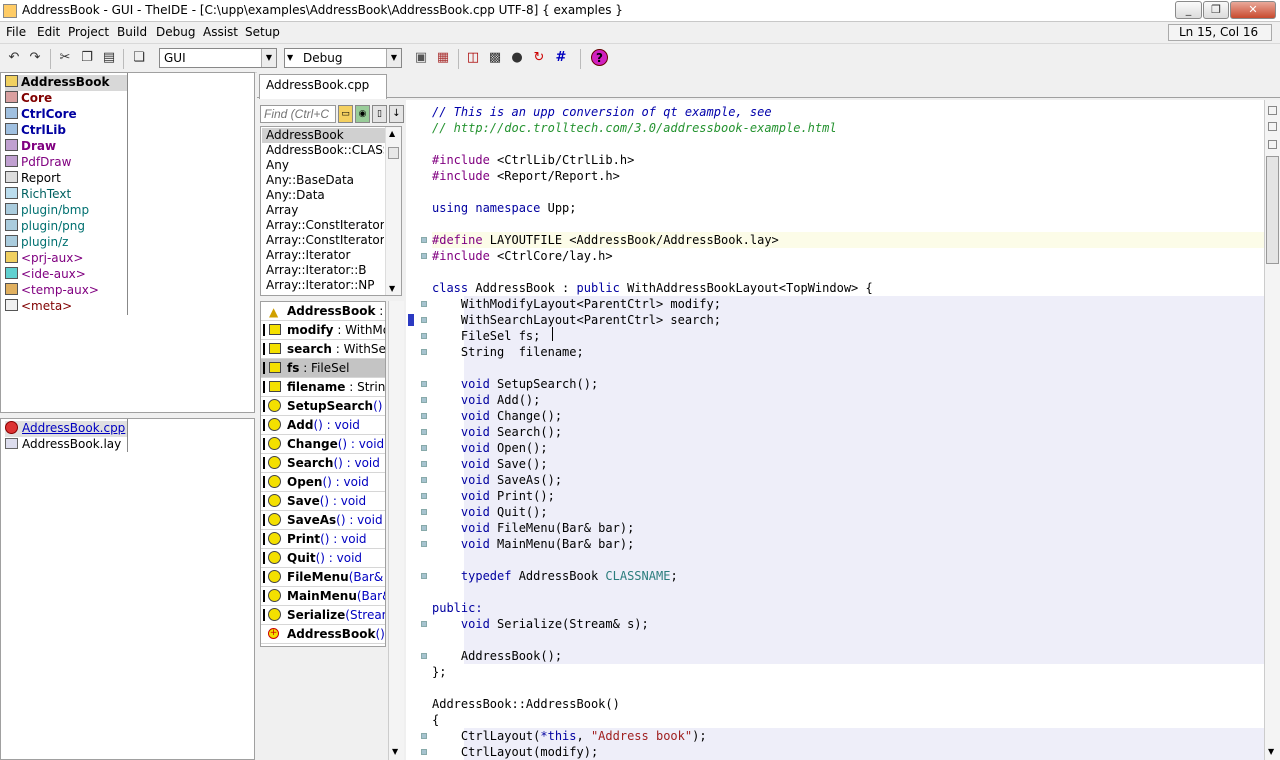 This screenshot has height=760, width=1280. Describe the element at coordinates (47, 211) in the screenshot. I see `package-item: plugin/bmp` at that location.